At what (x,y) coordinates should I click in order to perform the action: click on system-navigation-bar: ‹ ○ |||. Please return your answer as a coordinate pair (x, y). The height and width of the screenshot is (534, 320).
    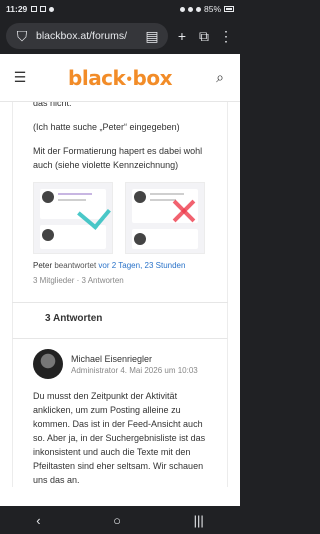
    Looking at the image, I should click on (120, 520).